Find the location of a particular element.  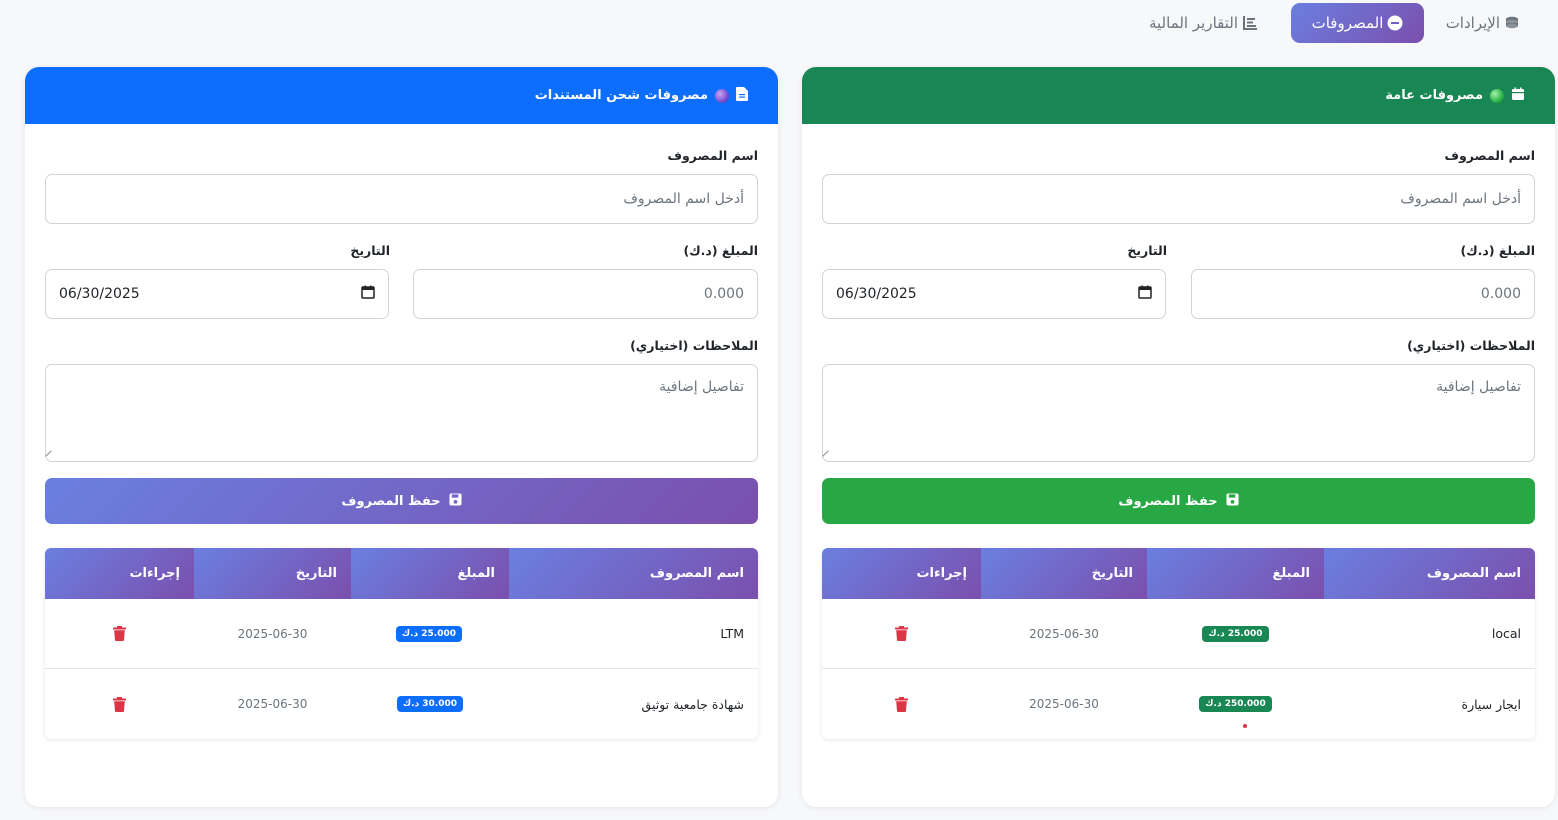

row-amount-cell: 250.000 د.ك is located at coordinates (1235, 704).